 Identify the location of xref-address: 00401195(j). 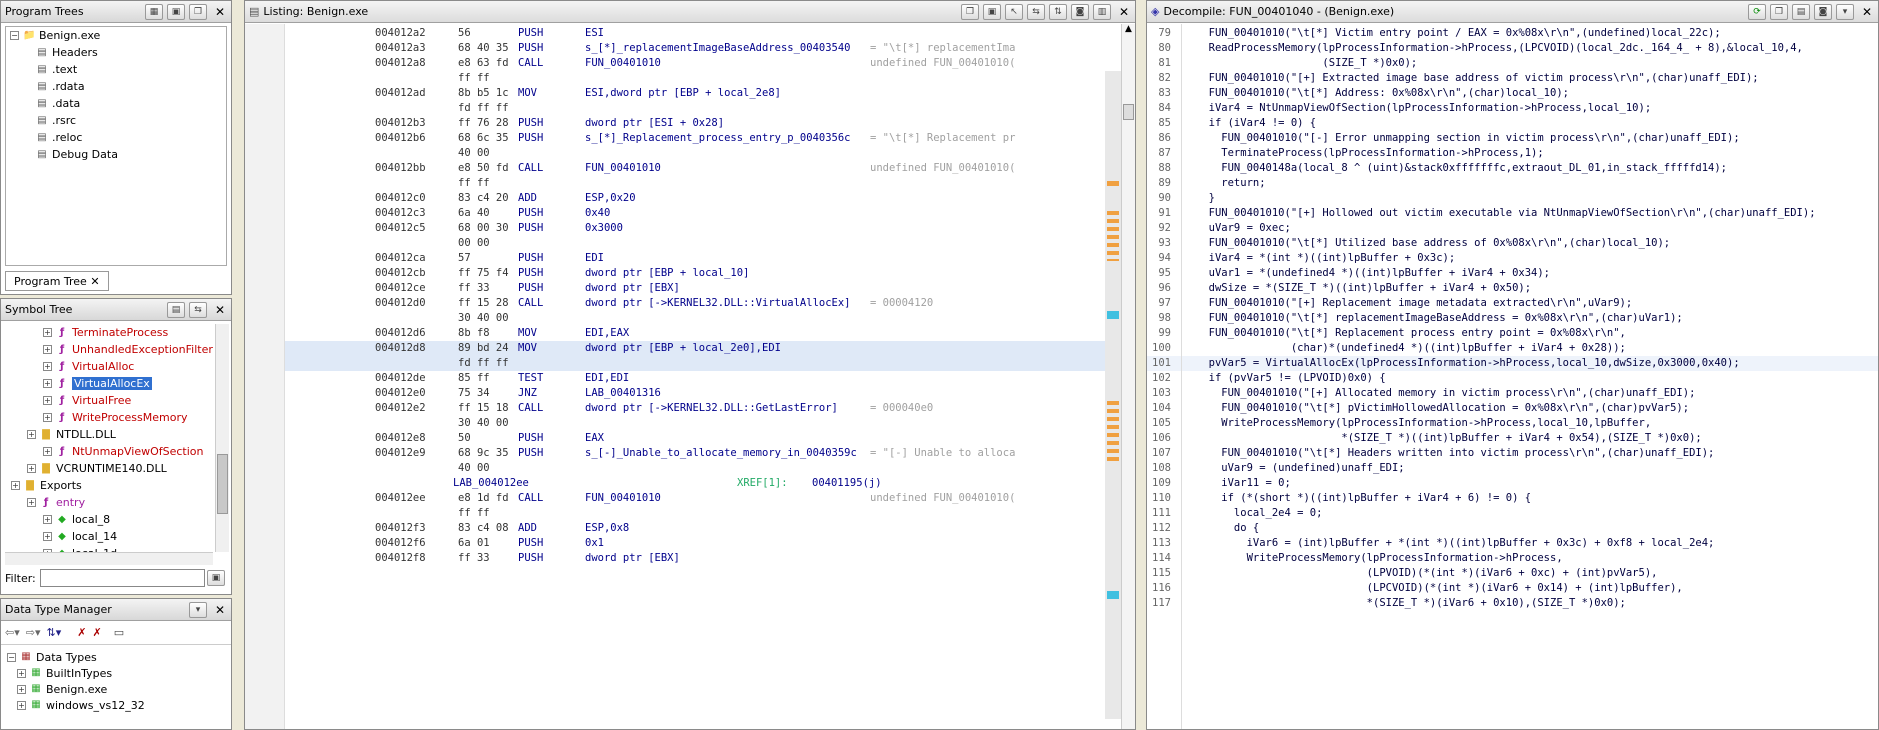
(847, 483).